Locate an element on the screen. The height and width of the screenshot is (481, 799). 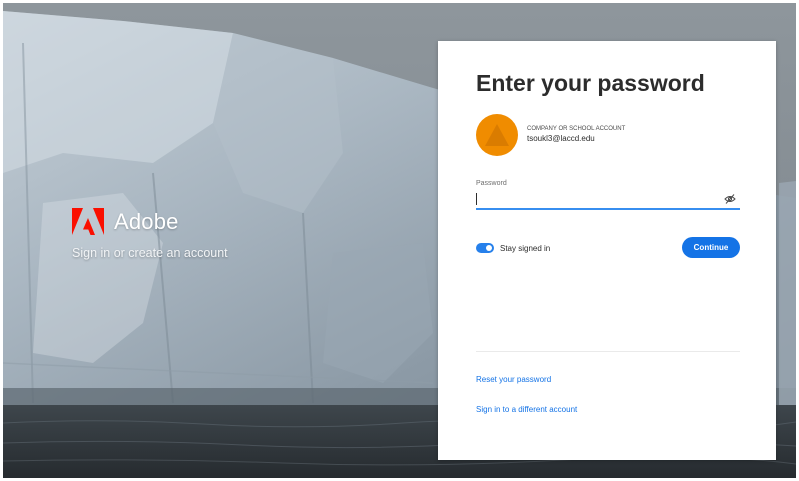
brand-name: Adobe is located at coordinates (146, 221).